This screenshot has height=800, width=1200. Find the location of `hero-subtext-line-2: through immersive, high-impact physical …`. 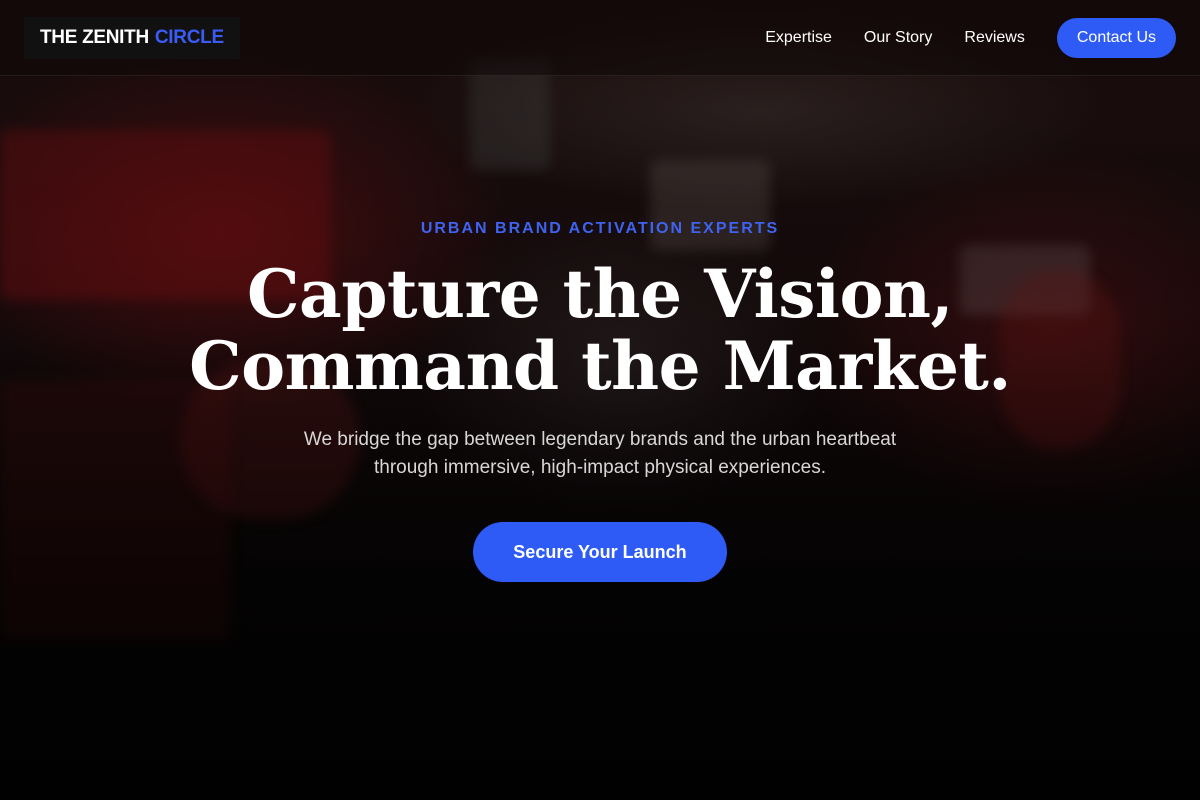

hero-subtext-line-2: through immersive, high-impact physical … is located at coordinates (600, 467).